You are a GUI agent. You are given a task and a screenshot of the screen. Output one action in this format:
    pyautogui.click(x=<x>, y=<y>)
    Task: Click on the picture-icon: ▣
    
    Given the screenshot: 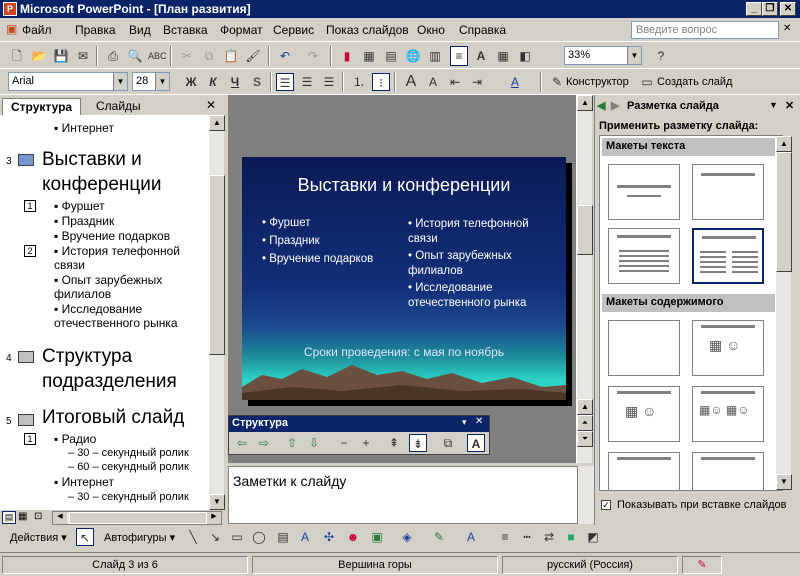 What is the action you would take?
    pyautogui.click(x=377, y=537)
    